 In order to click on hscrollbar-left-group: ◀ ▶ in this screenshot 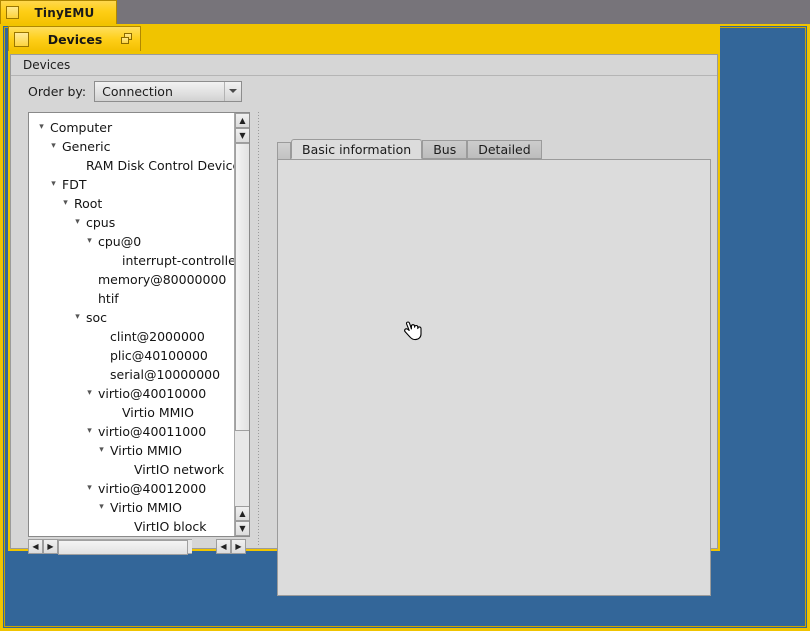, I will do `click(43, 546)`.